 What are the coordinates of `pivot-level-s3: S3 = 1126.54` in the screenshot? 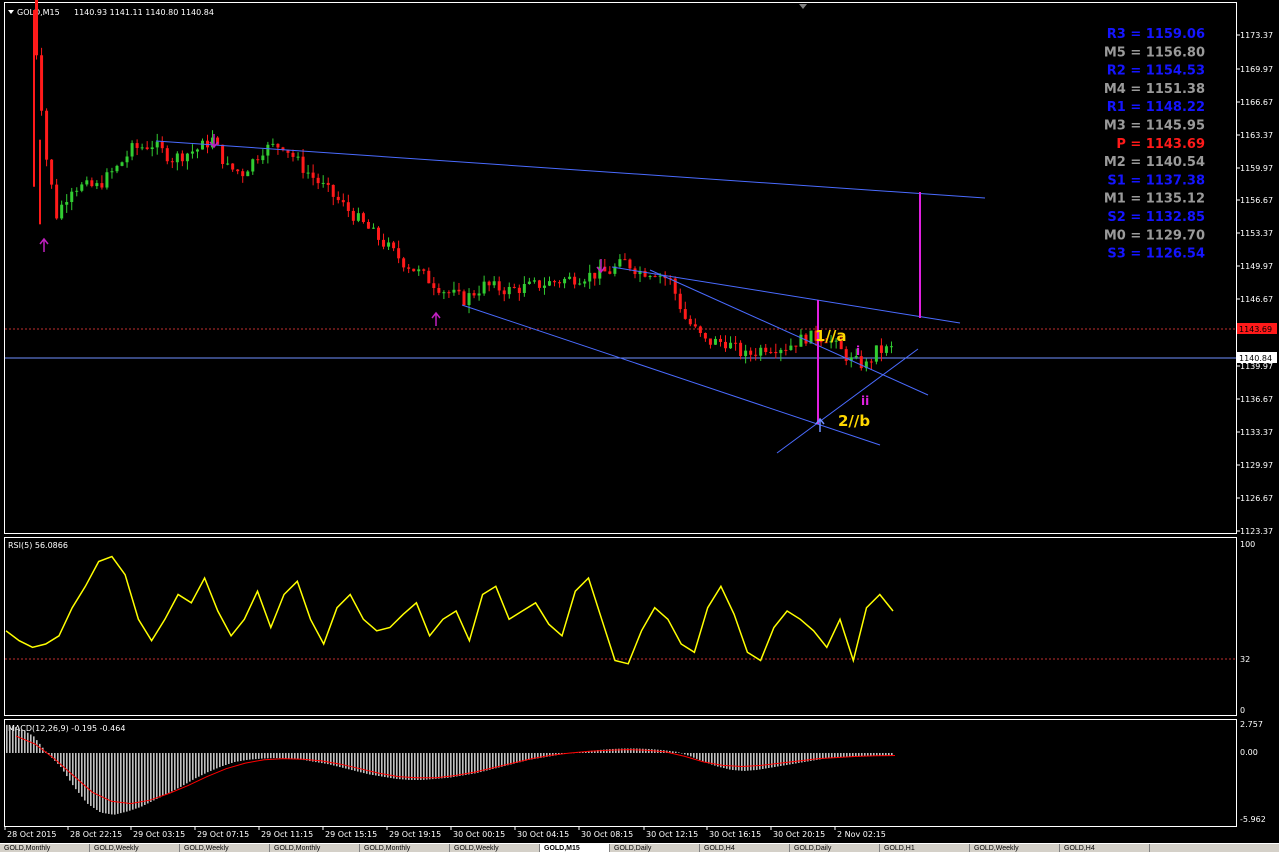 It's located at (1156, 254).